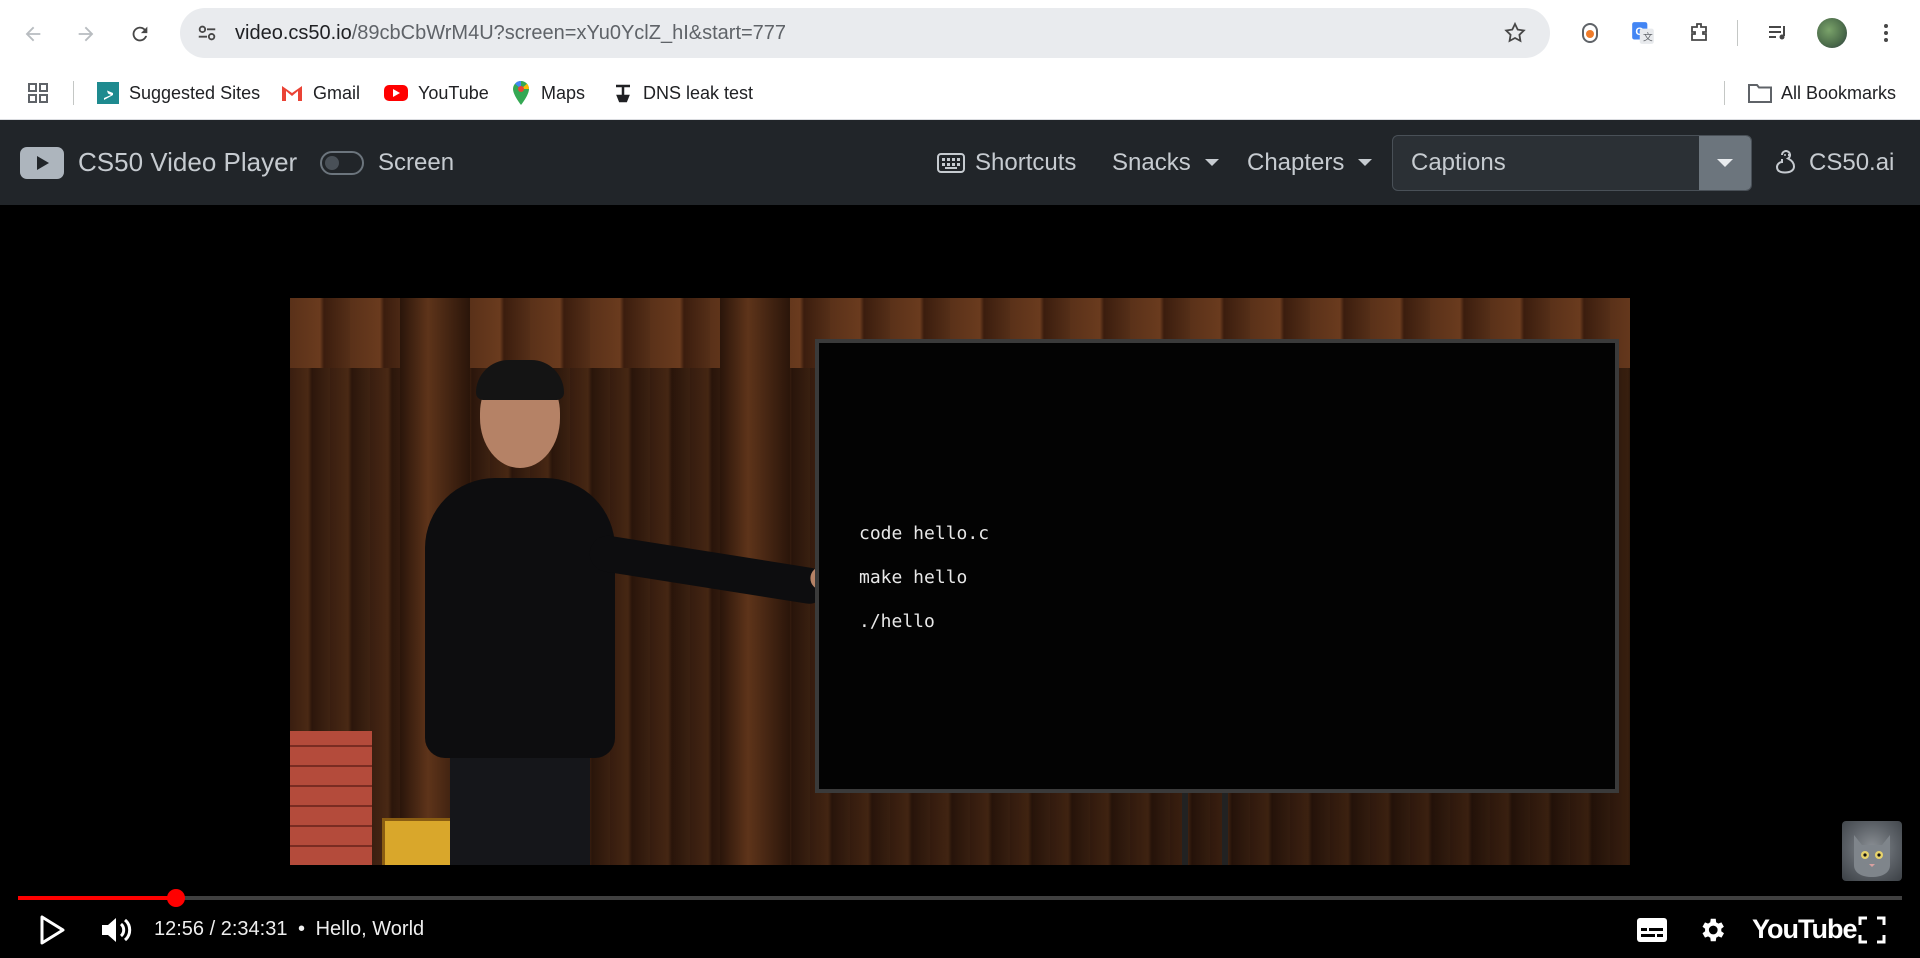 Image resolution: width=1920 pixels, height=958 pixels. What do you see at coordinates (1026, 162) in the screenshot?
I see `shortcuts-label: Shortcuts` at bounding box center [1026, 162].